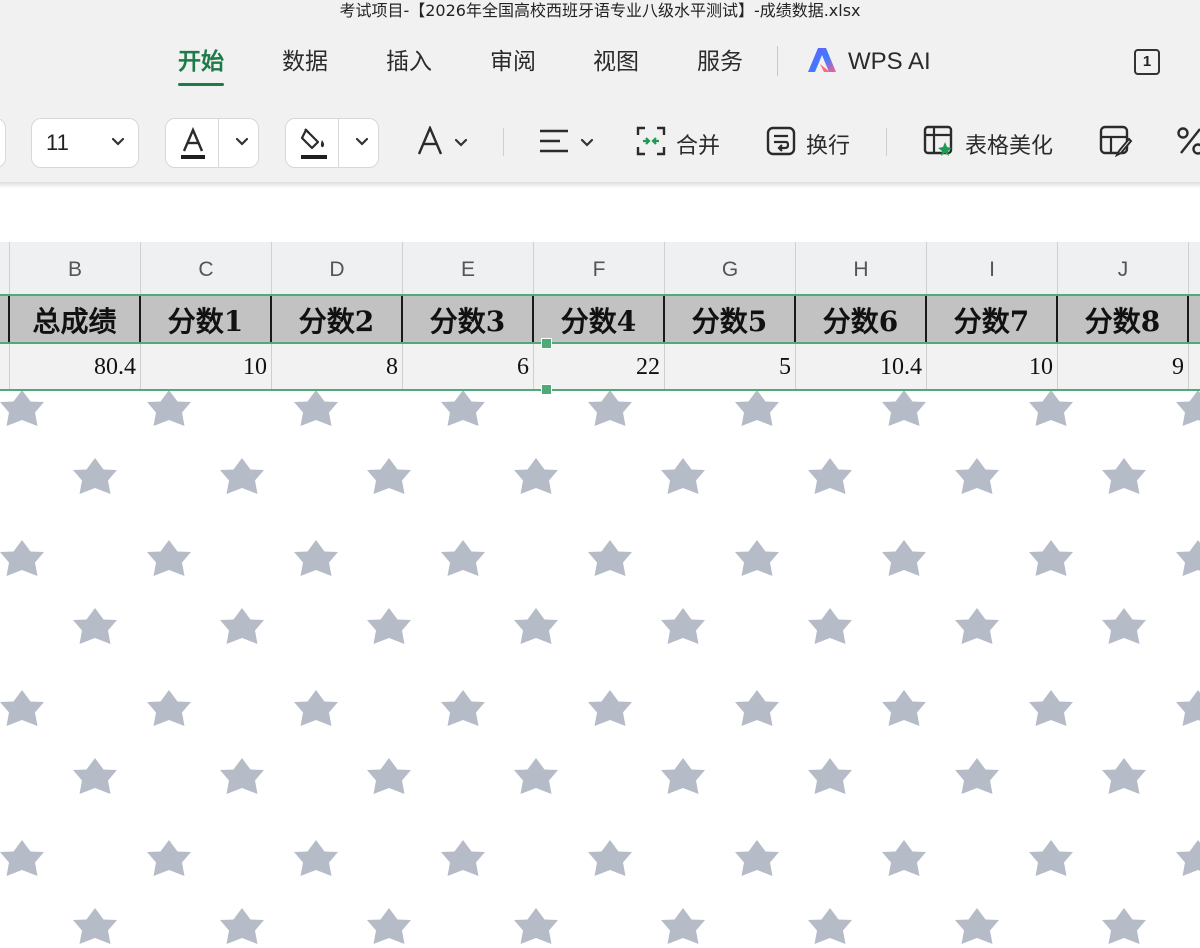 The image size is (1200, 948). I want to click on wps-ai-icon, so click(822, 62).